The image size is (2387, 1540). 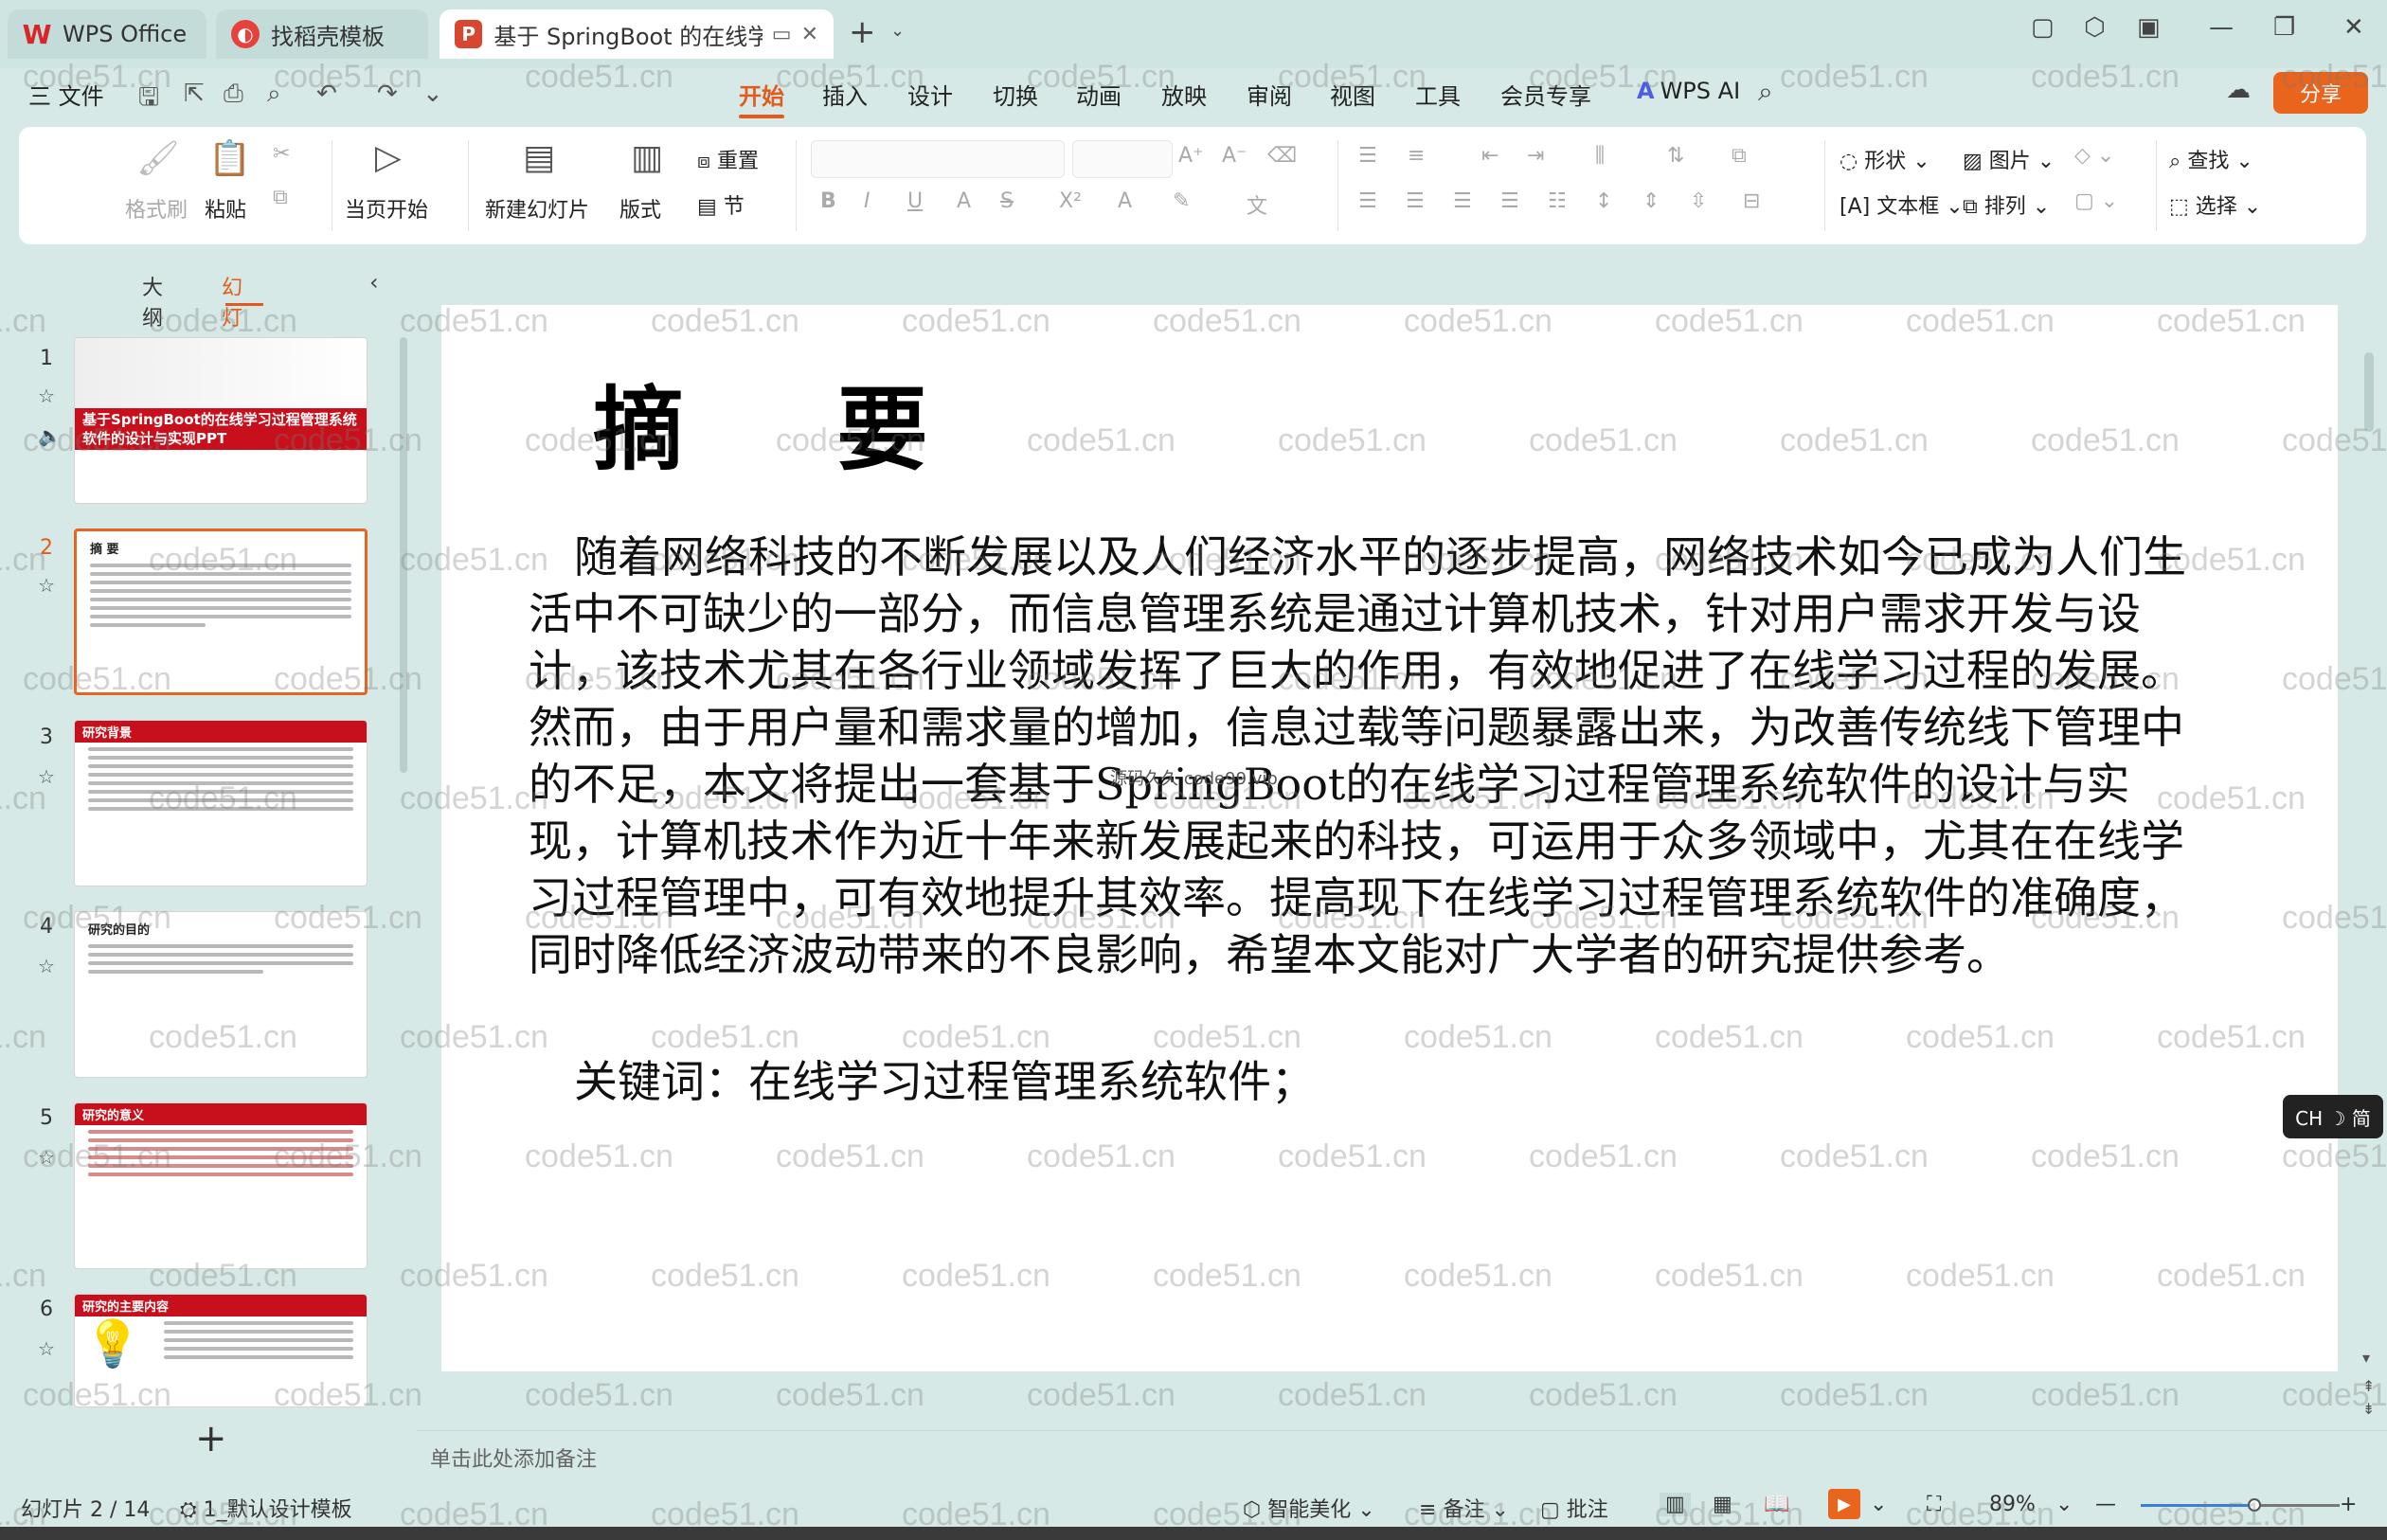 What do you see at coordinates (1490, 156) in the screenshot?
I see `decrease-indent-icon: ⇤` at bounding box center [1490, 156].